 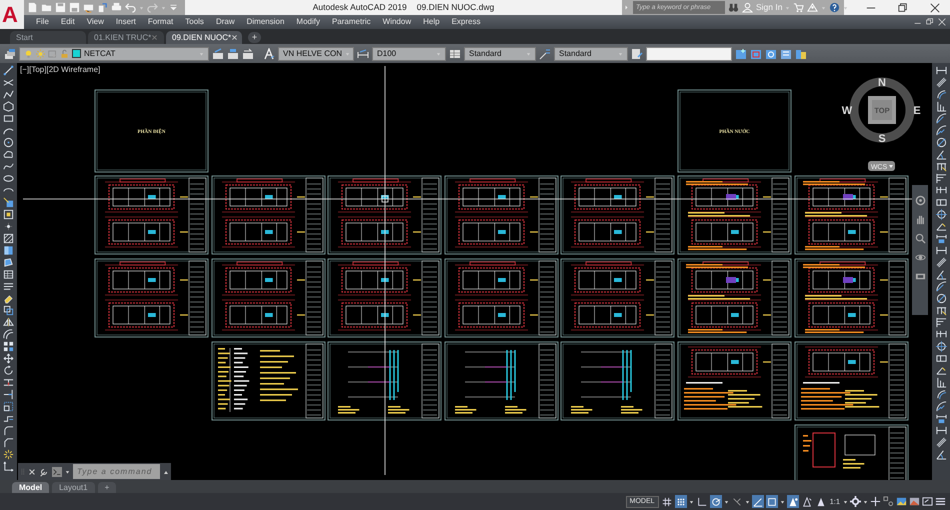 I want to click on polyline-icon, so click(x=8, y=94).